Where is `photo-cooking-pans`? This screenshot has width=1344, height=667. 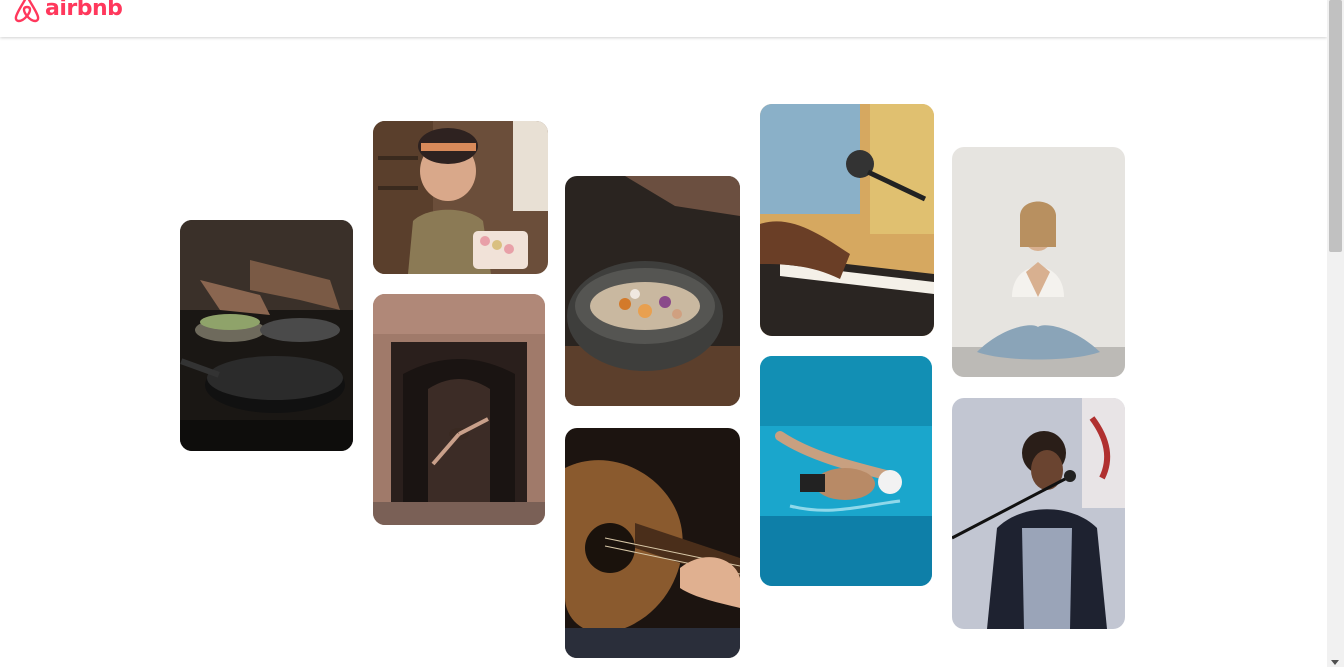
photo-cooking-pans is located at coordinates (266, 335).